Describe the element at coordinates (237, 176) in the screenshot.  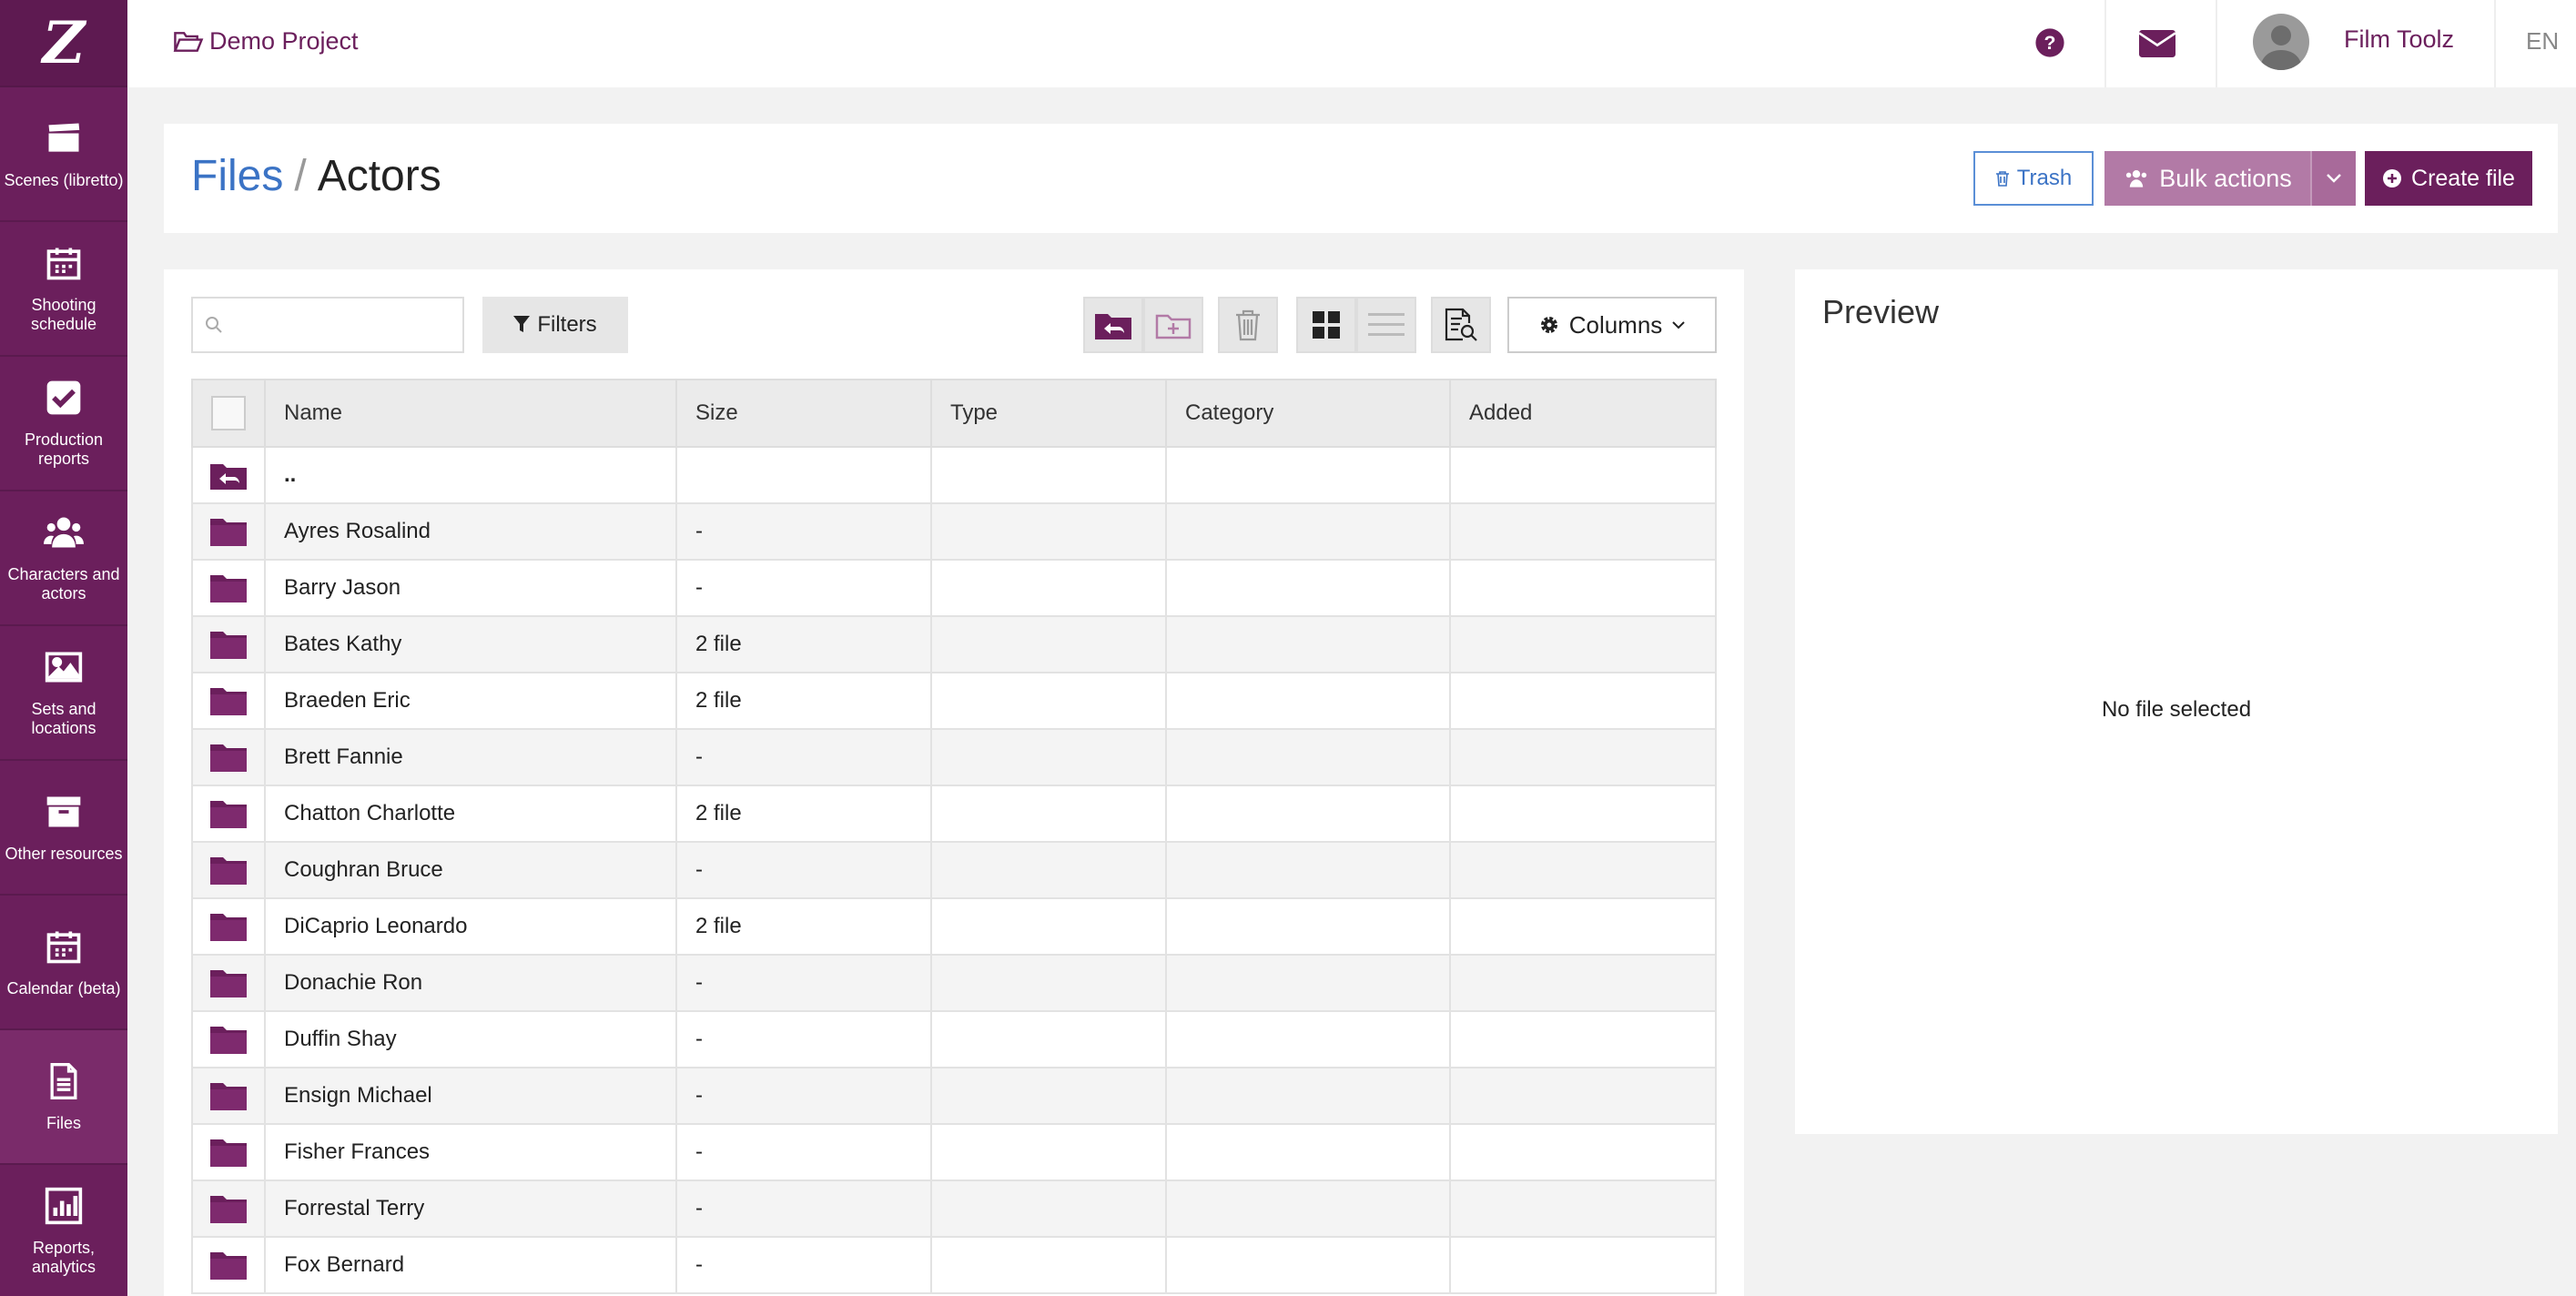
I see `breadcrumb-files-link: Files` at that location.